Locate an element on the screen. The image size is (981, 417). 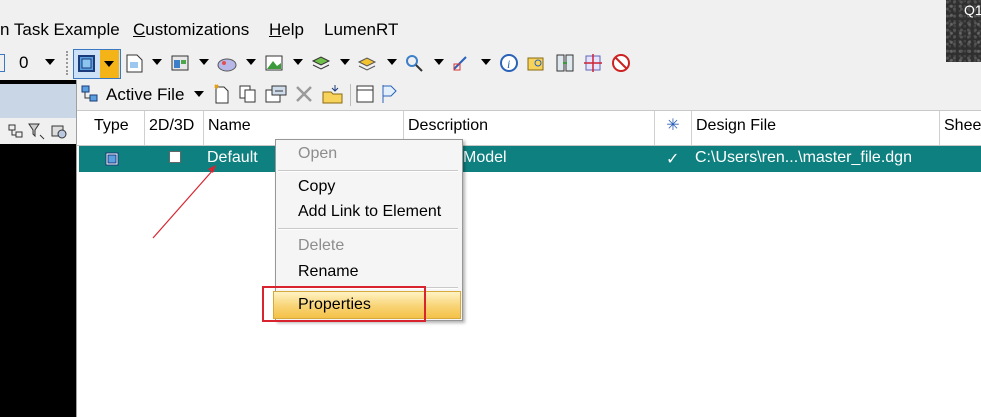
row-design-file: C:\Users\ren...\master_file.dgn is located at coordinates (803, 157).